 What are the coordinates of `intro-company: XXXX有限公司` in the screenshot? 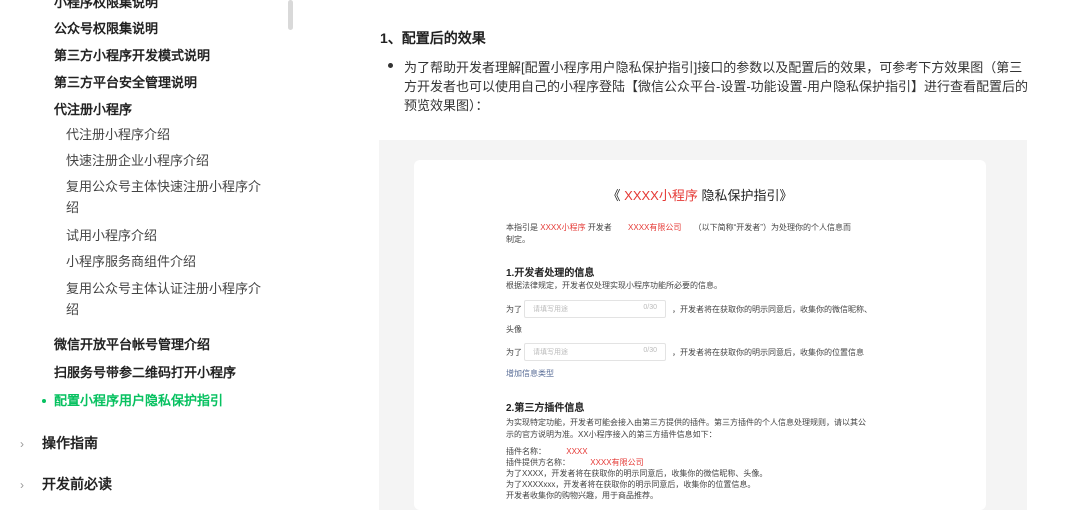 It's located at (655, 227).